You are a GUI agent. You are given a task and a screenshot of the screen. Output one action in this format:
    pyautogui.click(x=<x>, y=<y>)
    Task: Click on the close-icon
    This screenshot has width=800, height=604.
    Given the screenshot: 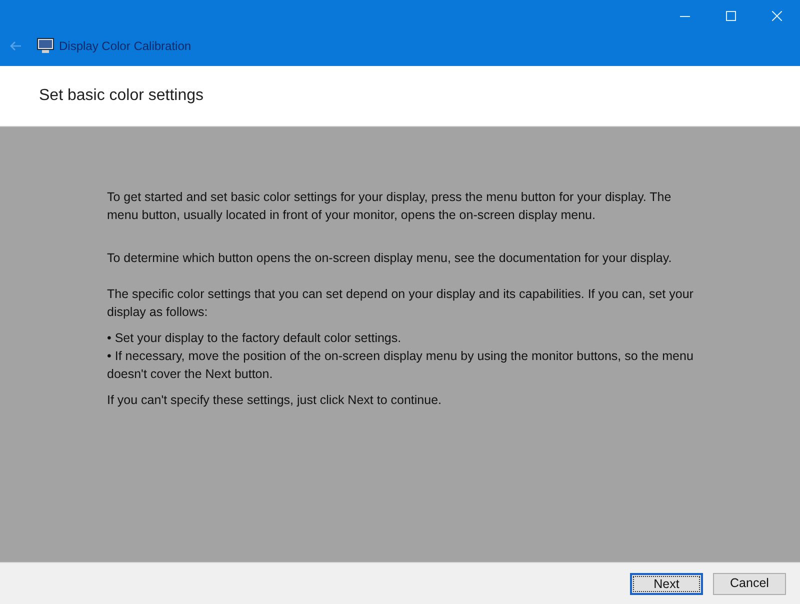 What is the action you would take?
    pyautogui.click(x=777, y=16)
    